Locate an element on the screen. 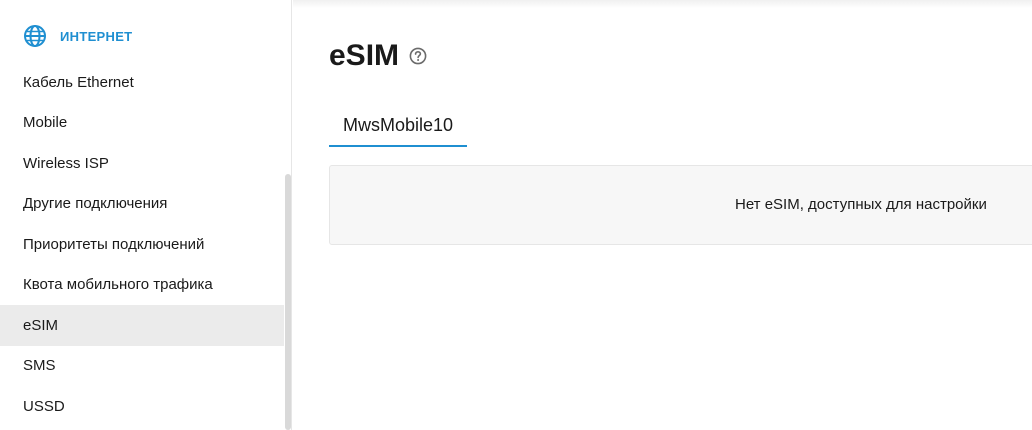 Image resolution: width=1032 pixels, height=430 pixels. section-header-internet: ИНТЕРНЕТ is located at coordinates (78, 36).